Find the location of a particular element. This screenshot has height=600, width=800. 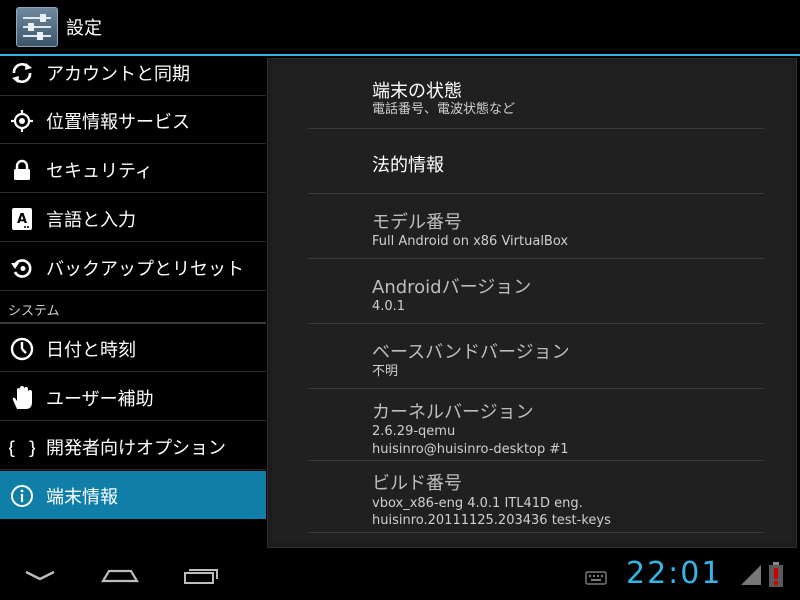

settings-app-icon is located at coordinates (37, 27).